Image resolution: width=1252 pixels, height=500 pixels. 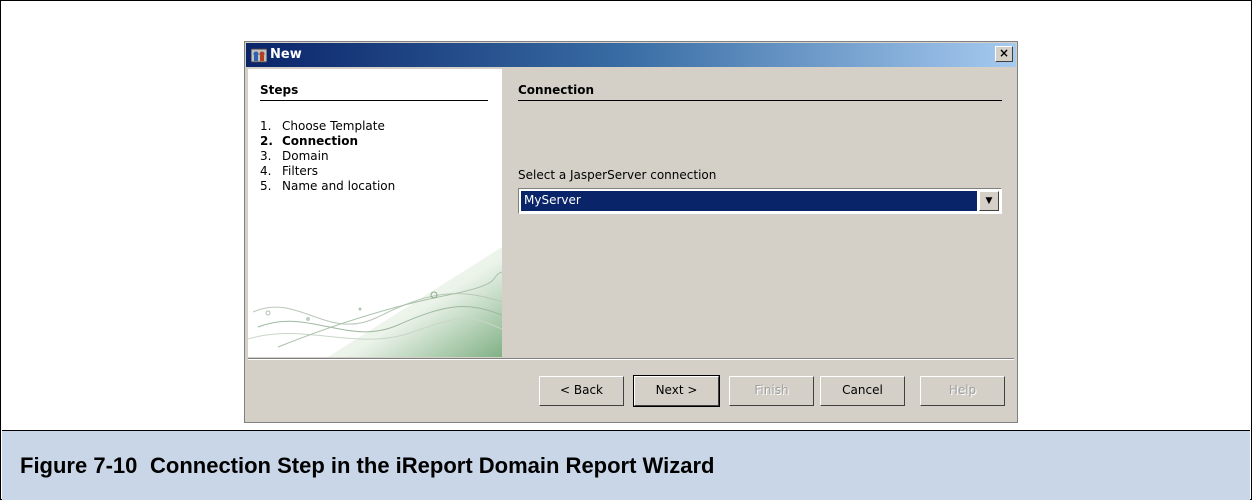 I want to click on step-filters: 4. Filters, so click(x=289, y=171).